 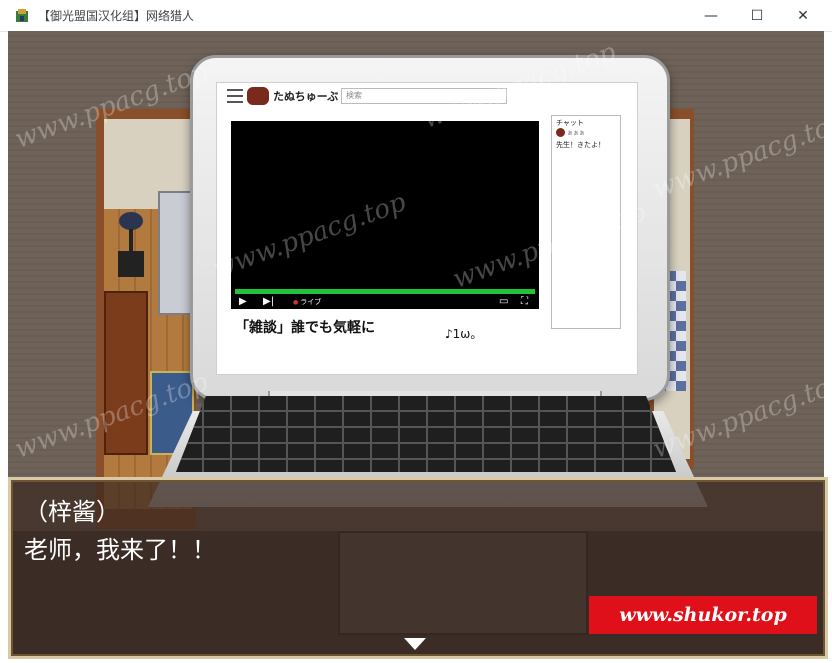 What do you see at coordinates (757, 15) in the screenshot?
I see `maximize-button: ☐` at bounding box center [757, 15].